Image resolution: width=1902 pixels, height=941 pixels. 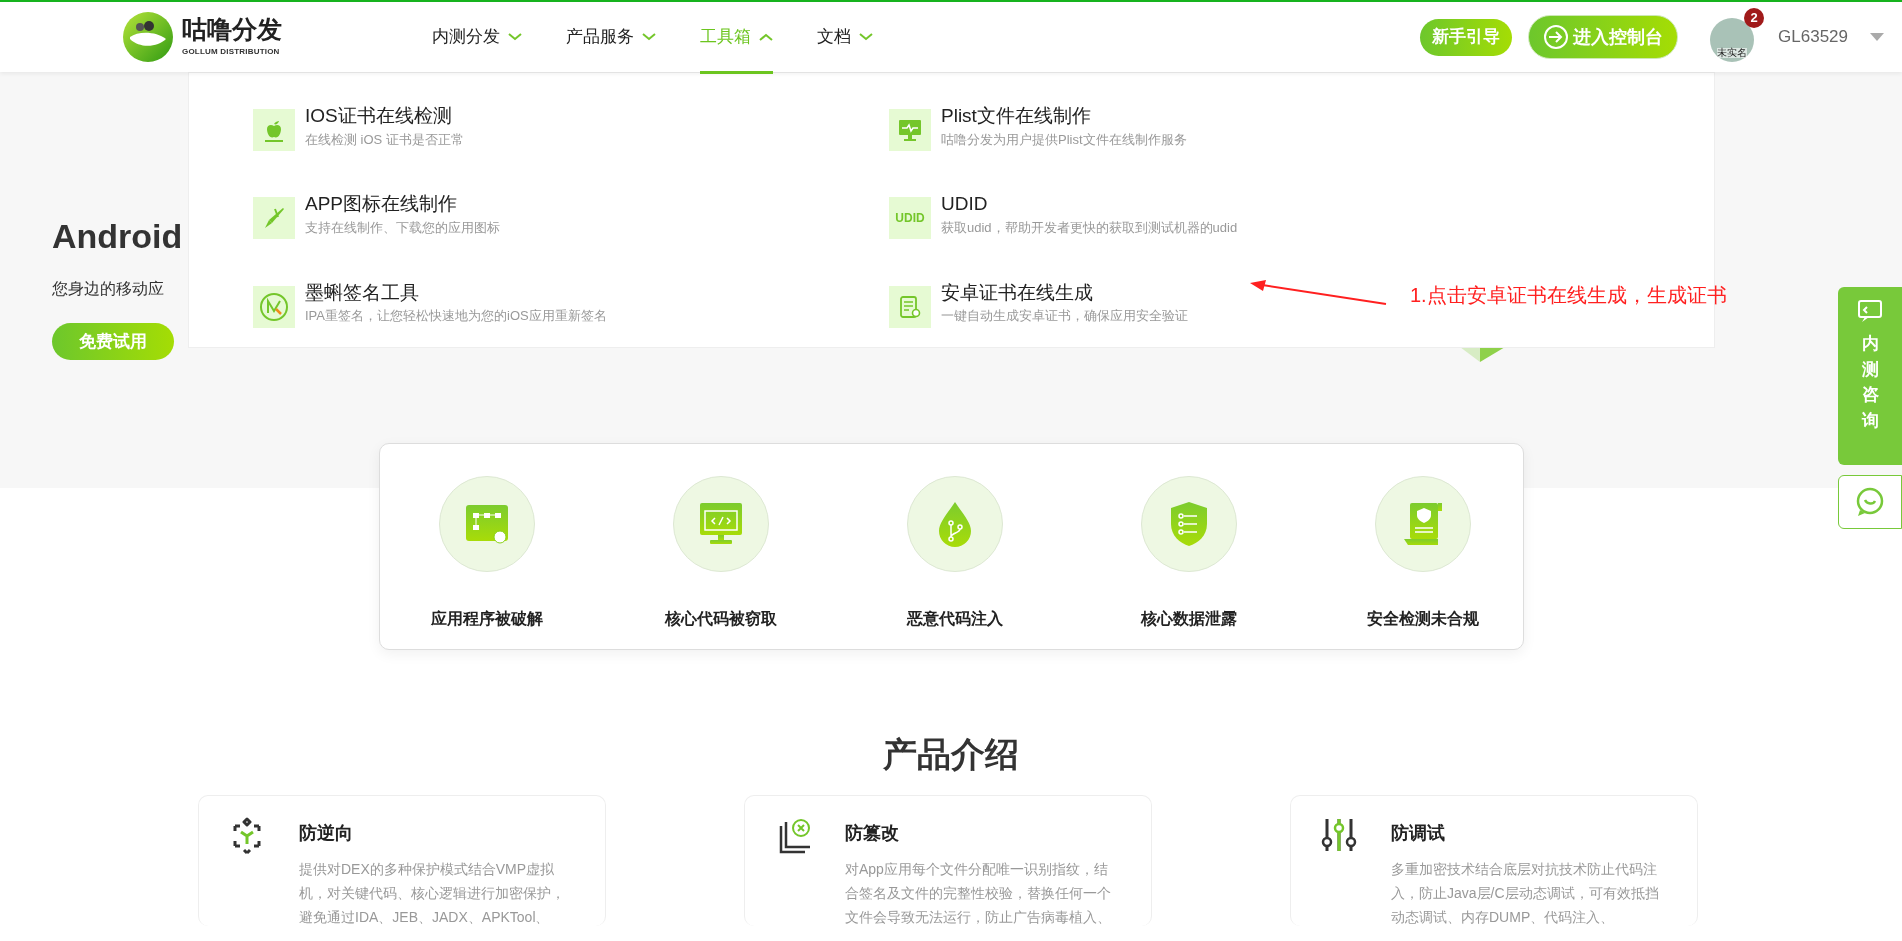 I want to click on annotation-text: 1.点击安卓证书在线生成，生成证书, so click(x=1568, y=295).